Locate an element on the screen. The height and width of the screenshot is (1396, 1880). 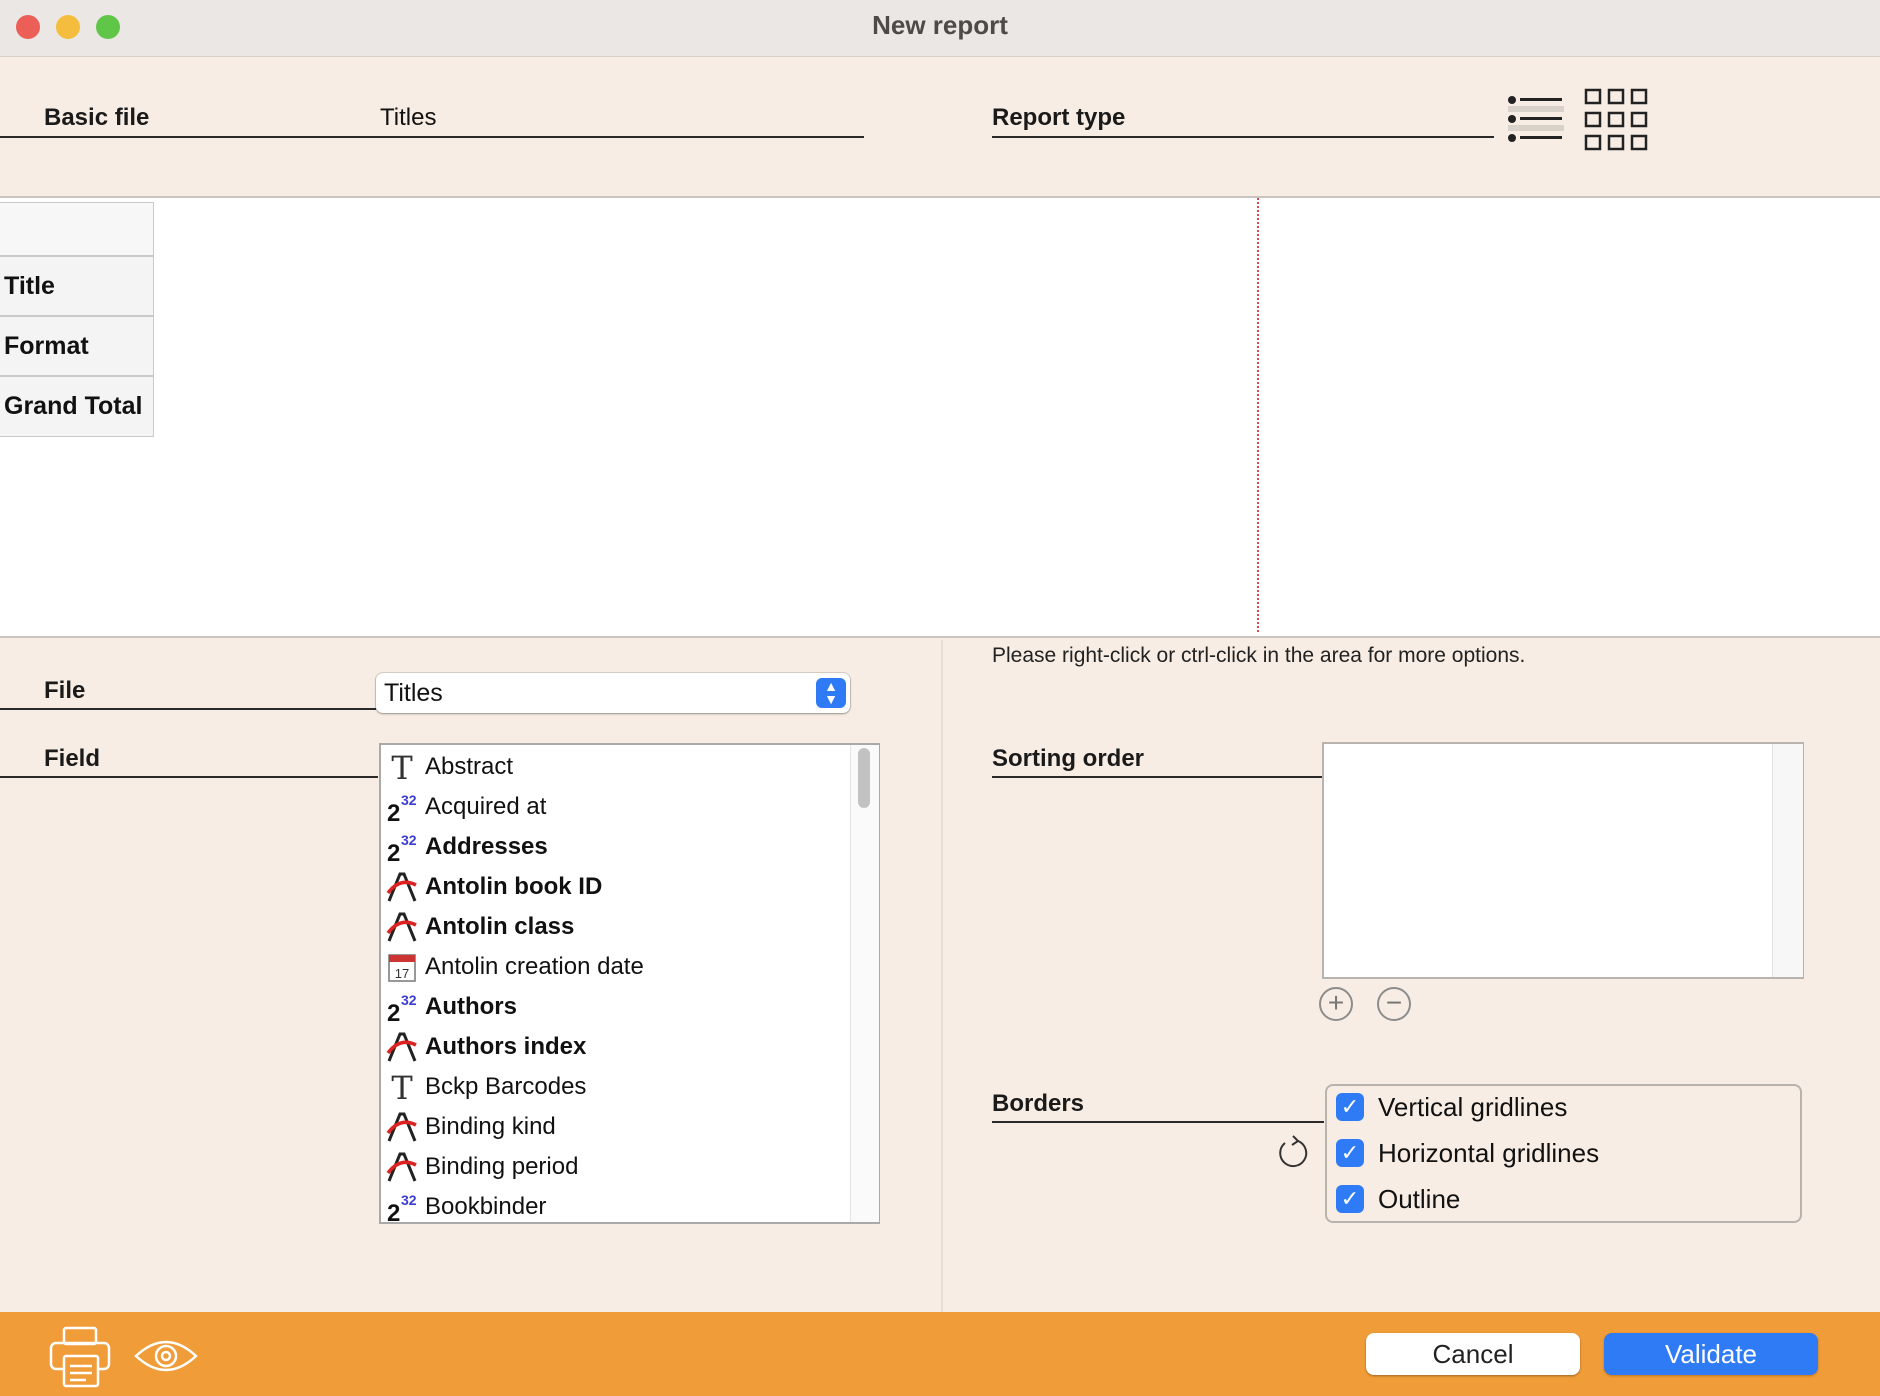
list-item: 17 Antolin creation date is located at coordinates (615, 967).